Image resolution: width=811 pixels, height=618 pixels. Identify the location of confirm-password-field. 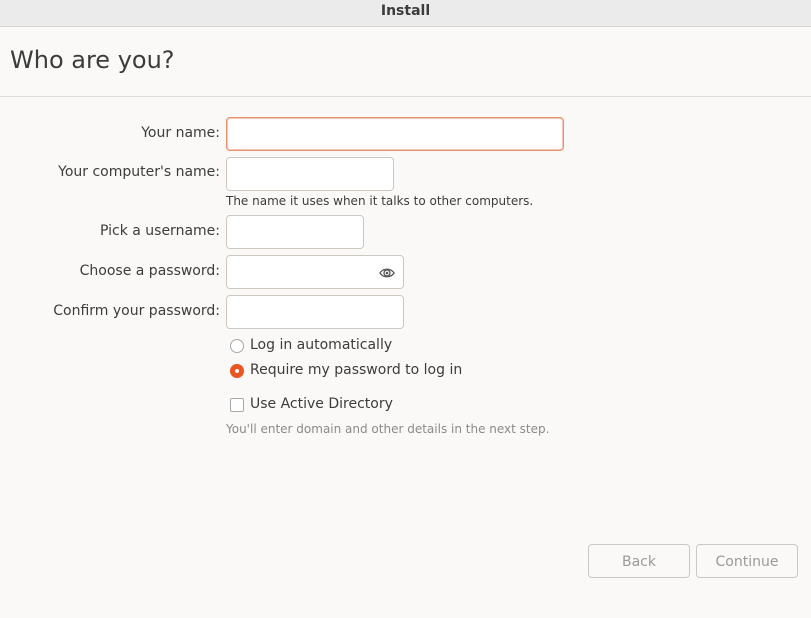
(315, 312).